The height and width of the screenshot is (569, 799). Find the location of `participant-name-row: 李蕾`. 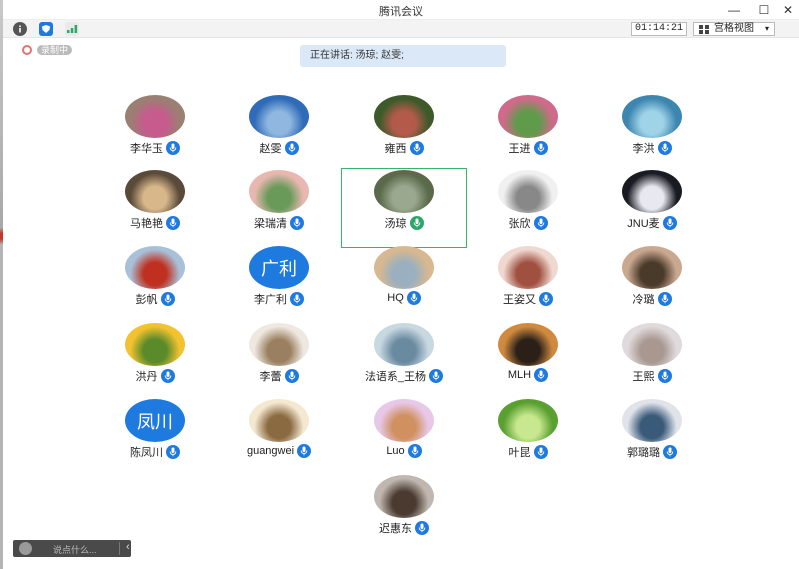

participant-name-row: 李蕾 is located at coordinates (279, 376).